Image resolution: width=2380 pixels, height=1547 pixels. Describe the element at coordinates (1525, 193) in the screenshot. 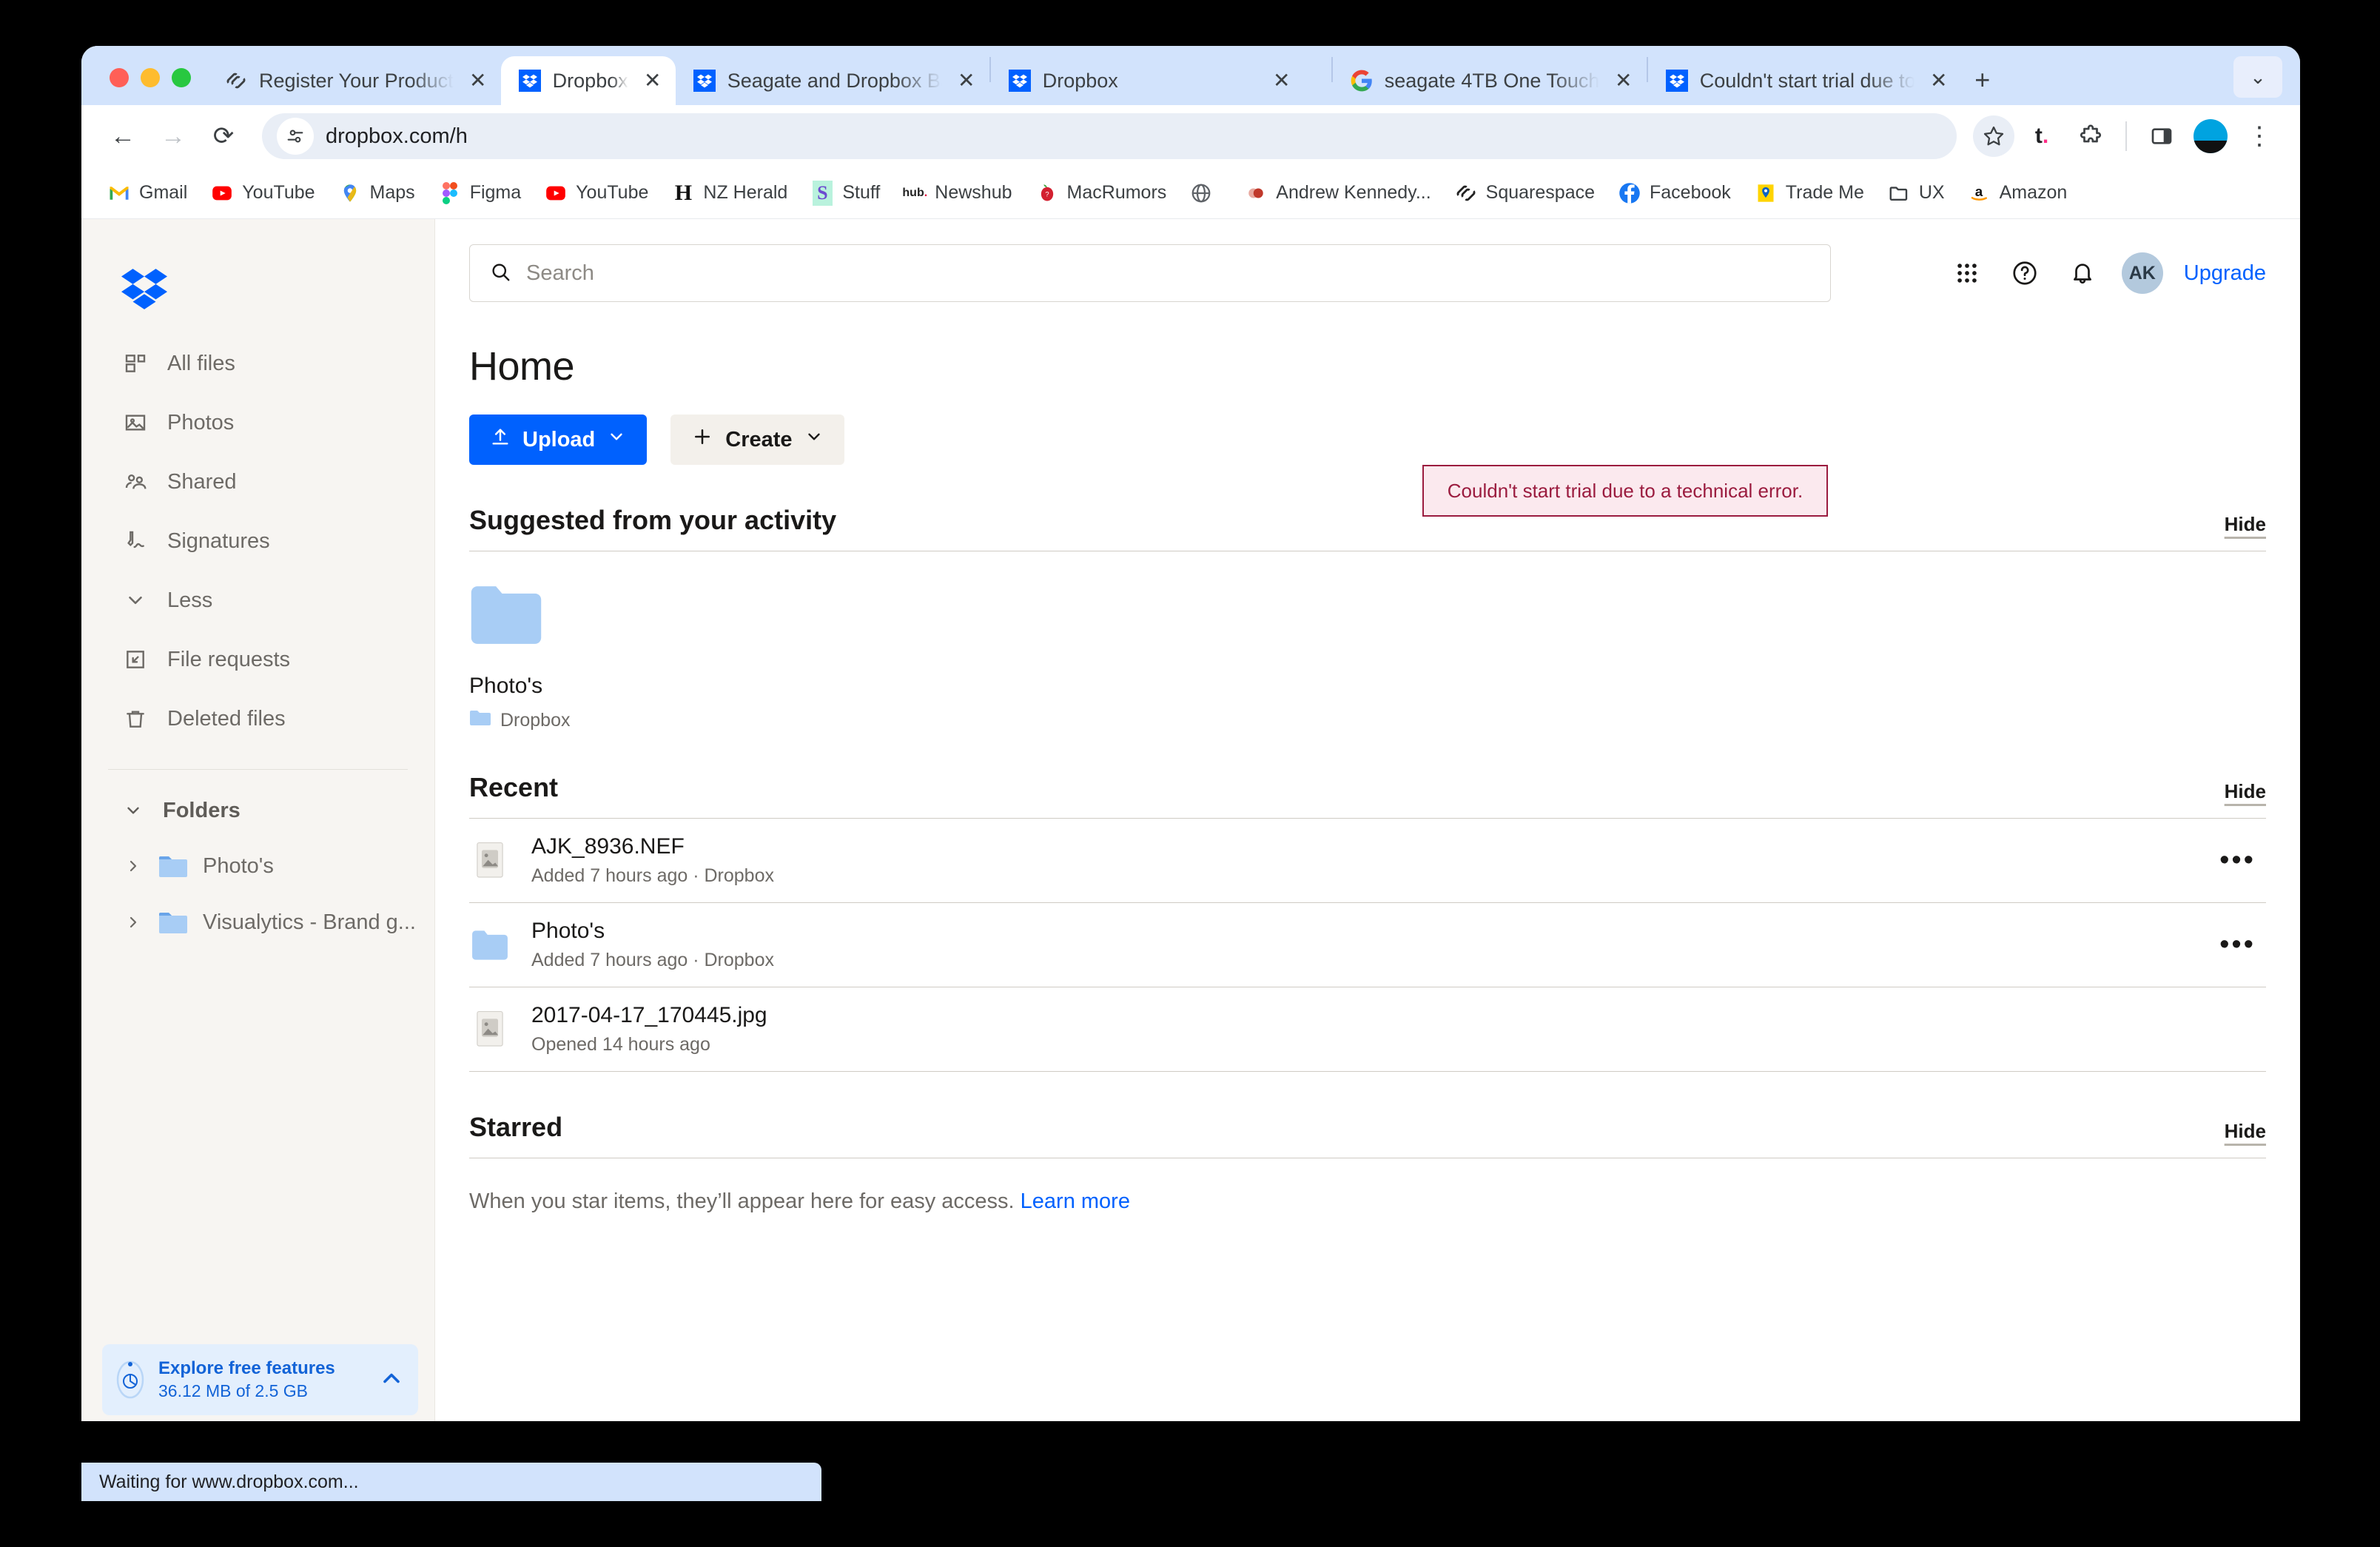

I see `bookmark-squarespace: Squarespace` at that location.